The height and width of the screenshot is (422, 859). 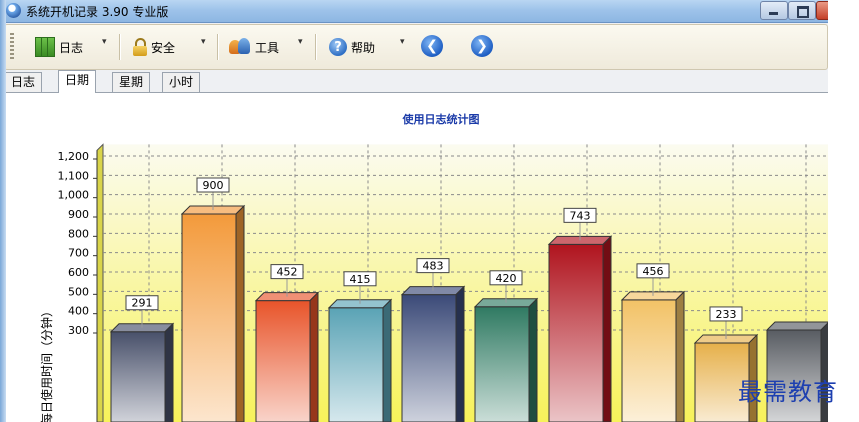 What do you see at coordinates (441, 119) in the screenshot?
I see `chart-title: 使用日志统计图` at bounding box center [441, 119].